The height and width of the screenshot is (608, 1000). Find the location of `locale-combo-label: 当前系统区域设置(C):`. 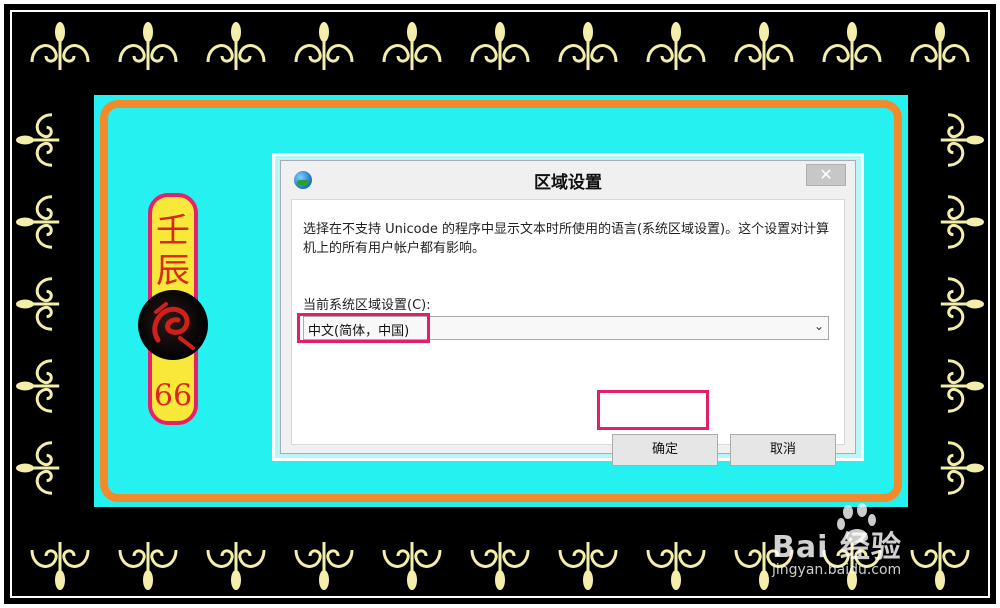

locale-combo-label: 当前系统区域设置(C): is located at coordinates (367, 305).